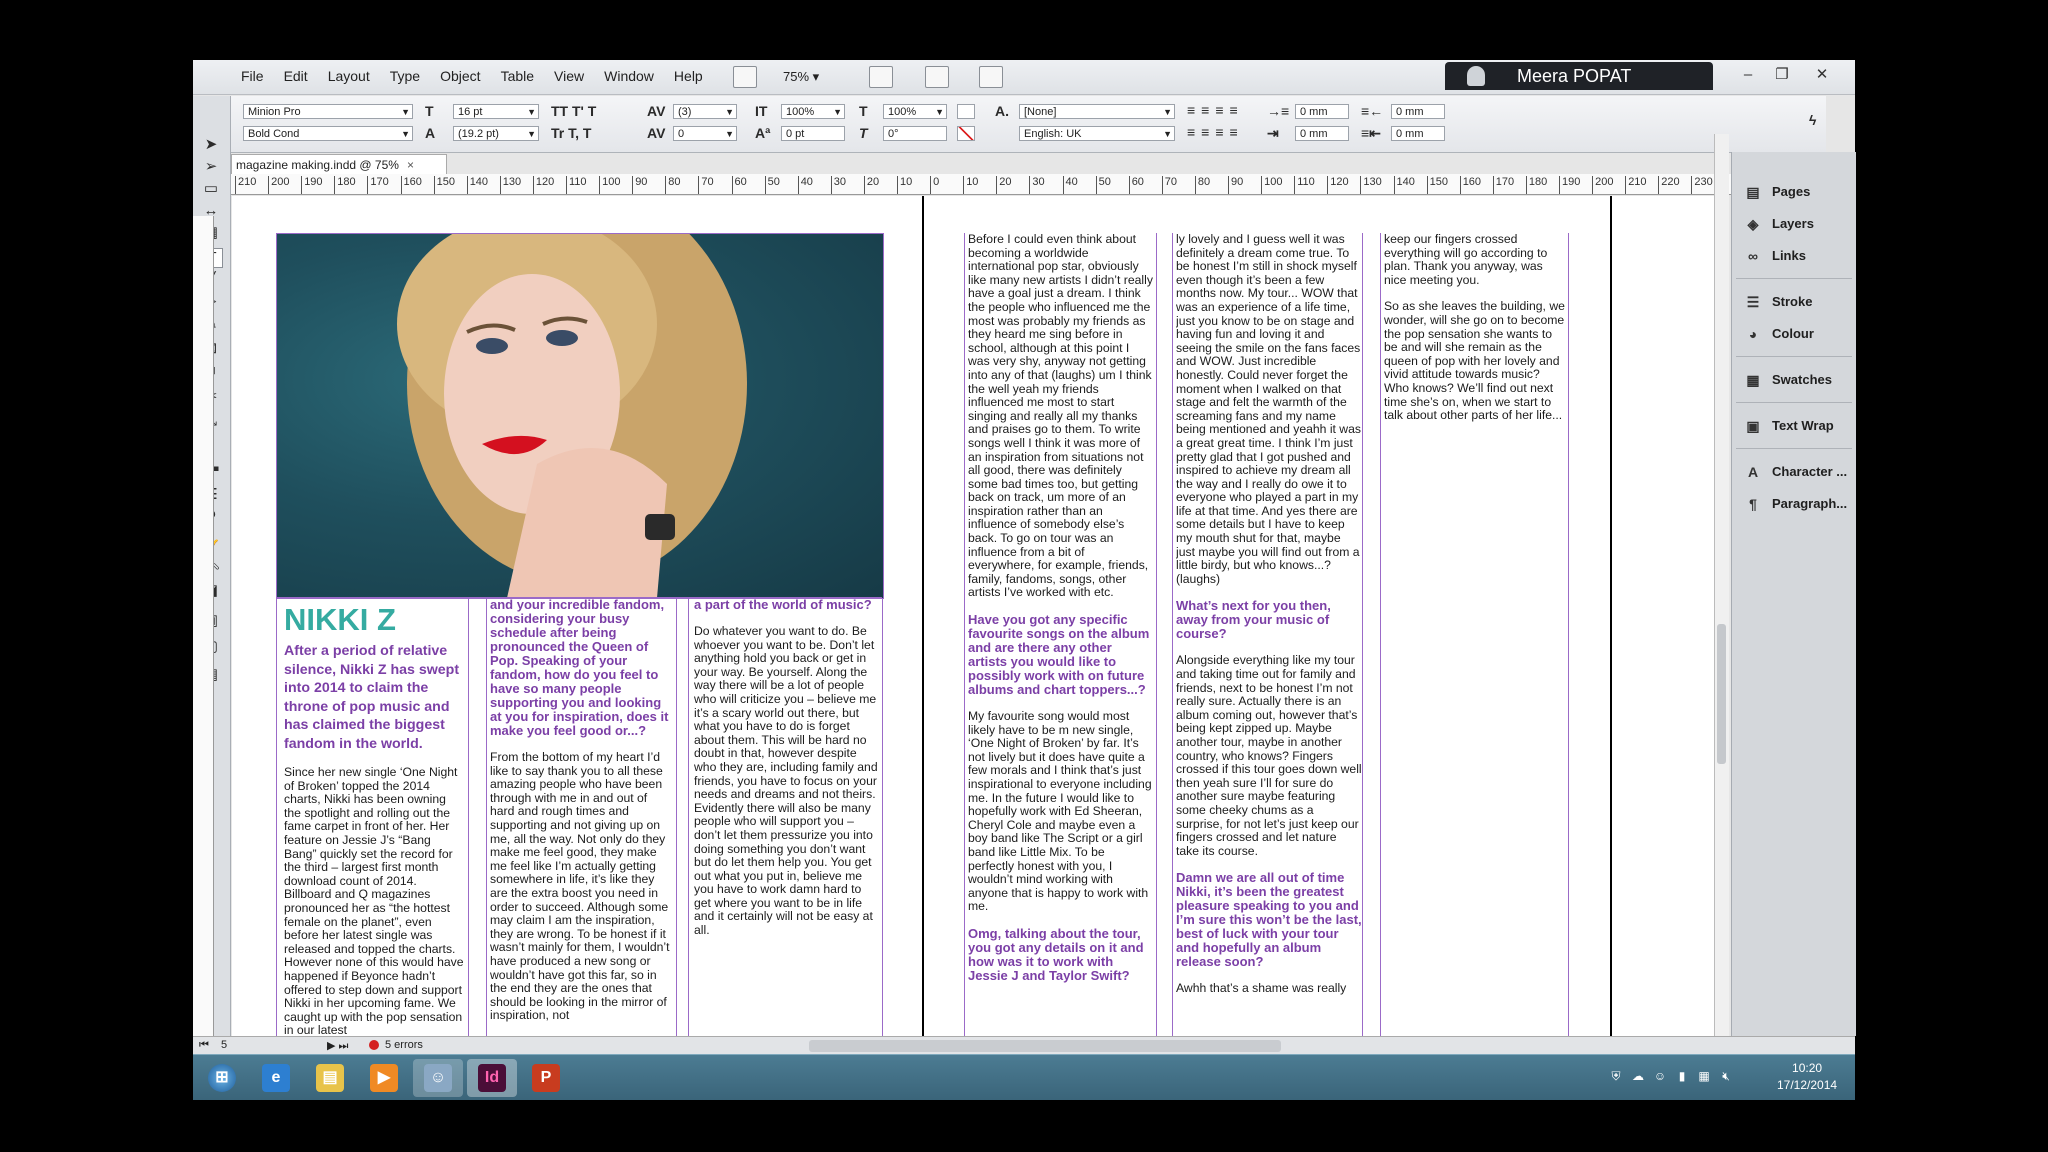 This screenshot has width=2048, height=1152. What do you see at coordinates (801, 77) in the screenshot?
I see `zoom-level: 75% ▾` at bounding box center [801, 77].